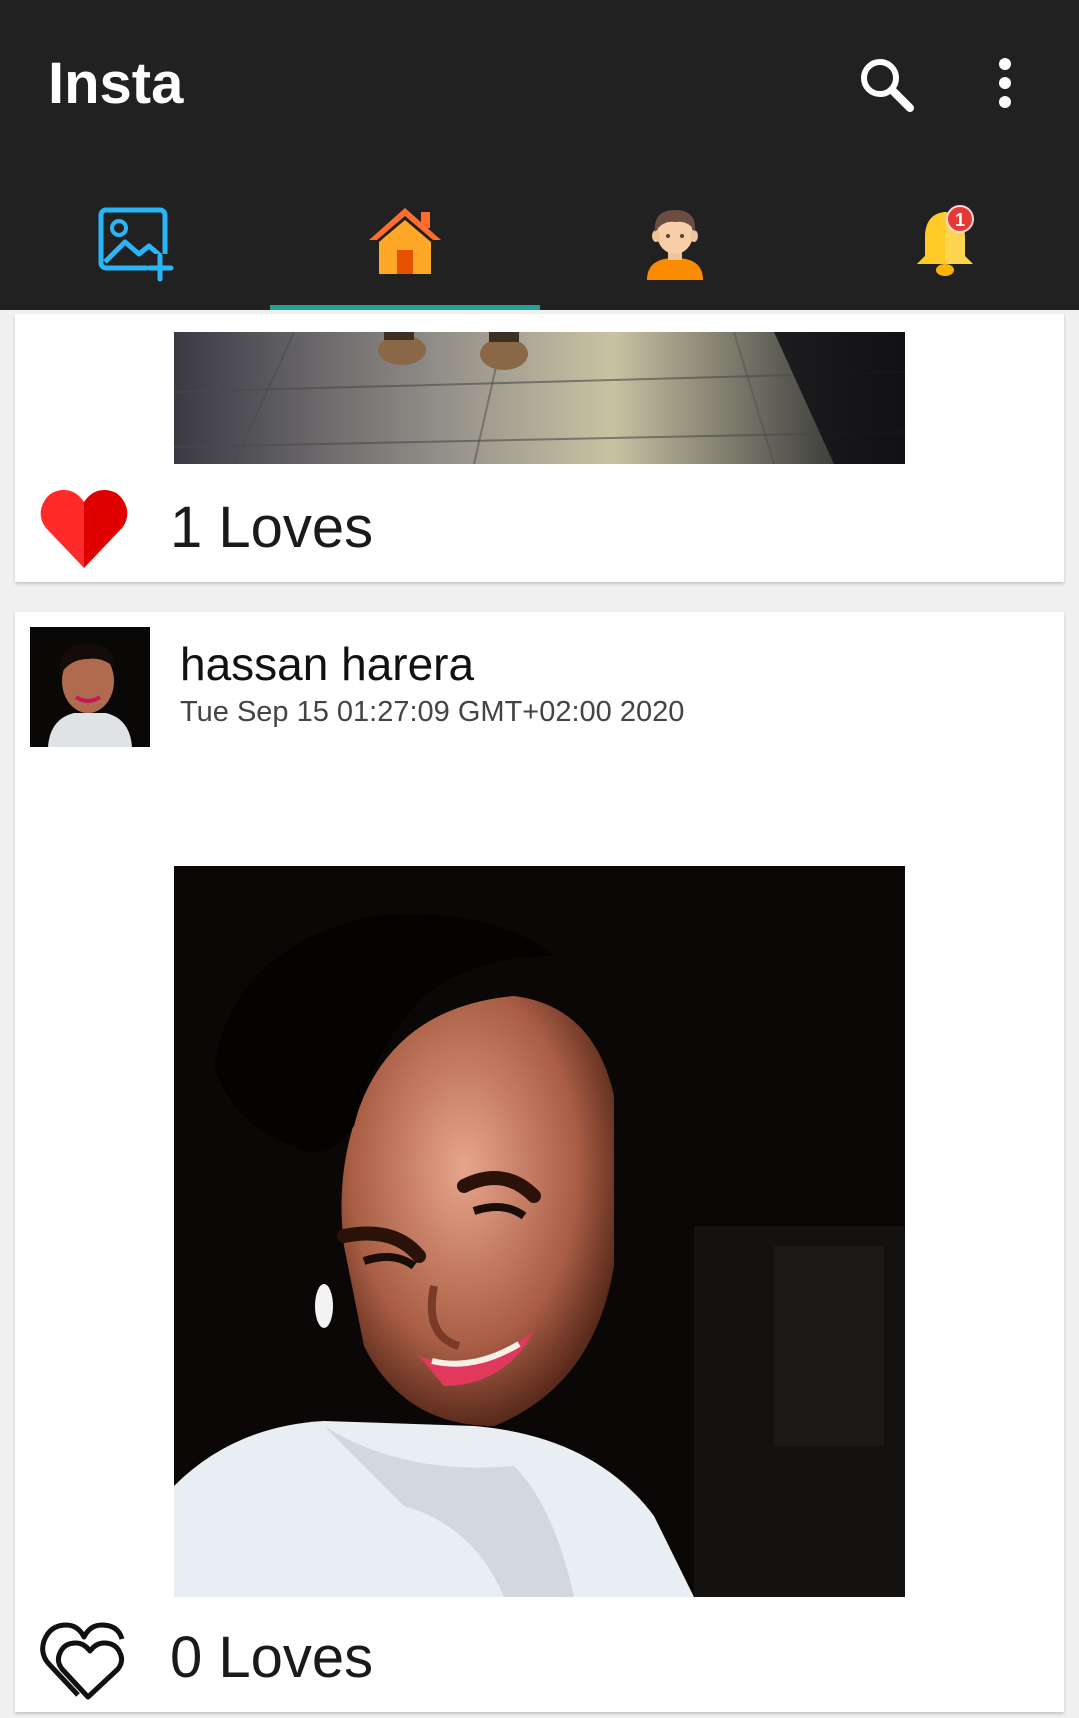  What do you see at coordinates (405, 307) in the screenshot?
I see `tab-indicator` at bounding box center [405, 307].